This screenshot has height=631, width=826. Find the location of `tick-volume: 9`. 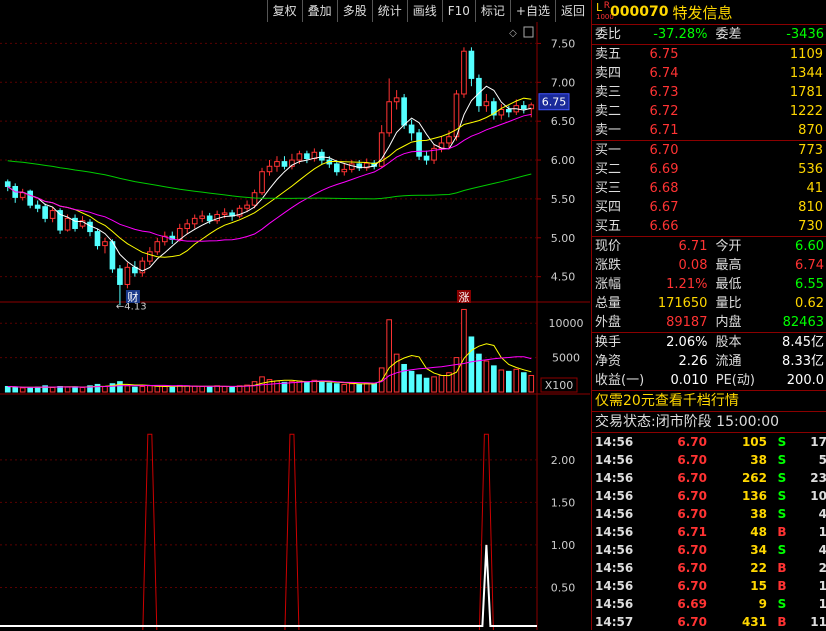

tick-volume: 9 is located at coordinates (762, 604).